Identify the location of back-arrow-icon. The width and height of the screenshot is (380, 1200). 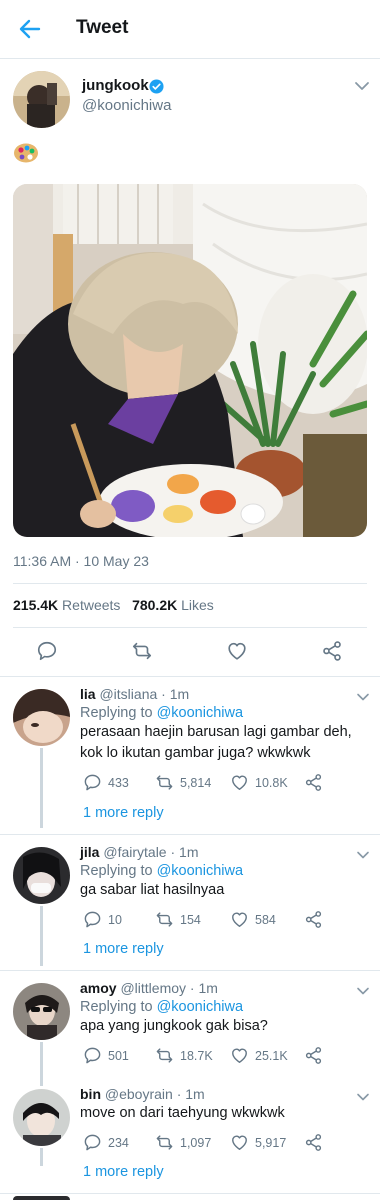
(30, 29).